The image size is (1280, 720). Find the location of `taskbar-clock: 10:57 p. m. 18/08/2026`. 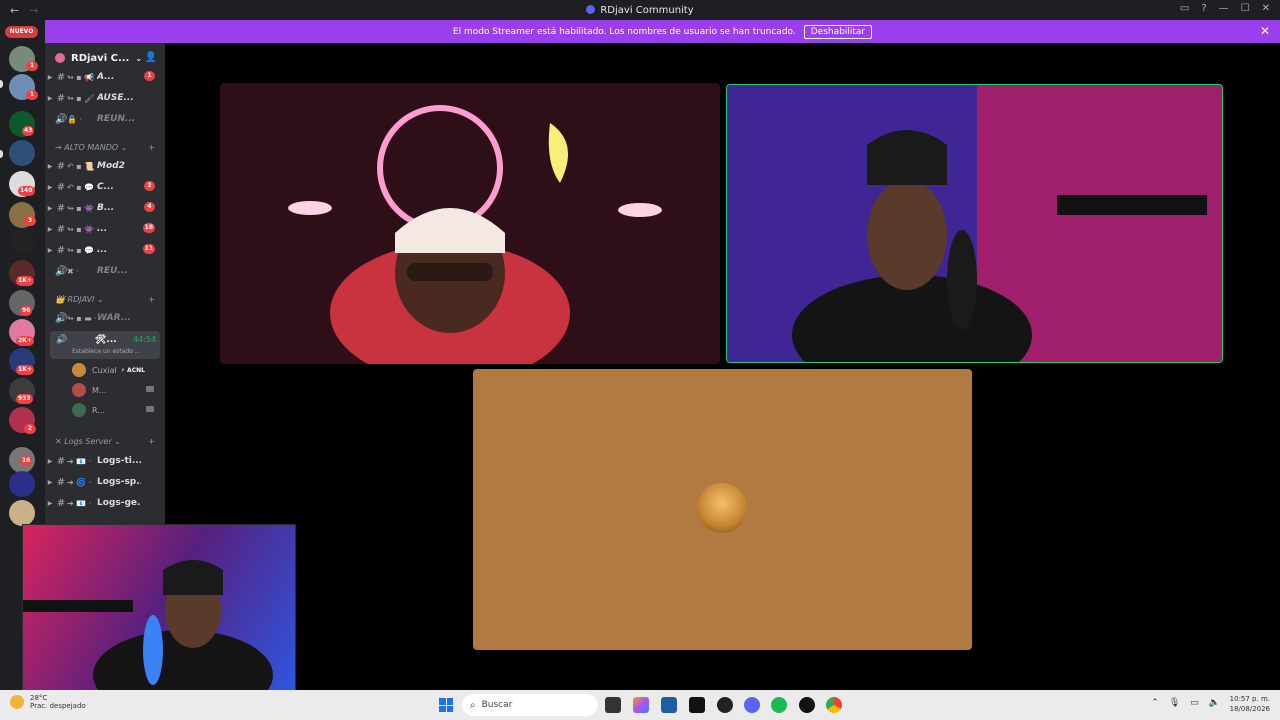

taskbar-clock: 10:57 p. m. 18/08/2026 is located at coordinates (1250, 704).